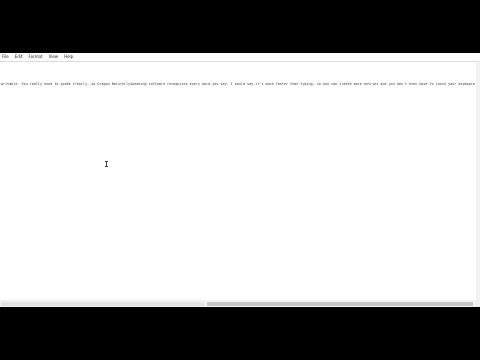  What do you see at coordinates (340, 303) in the screenshot?
I see `horizontal-scrollbar-thumb` at bounding box center [340, 303].